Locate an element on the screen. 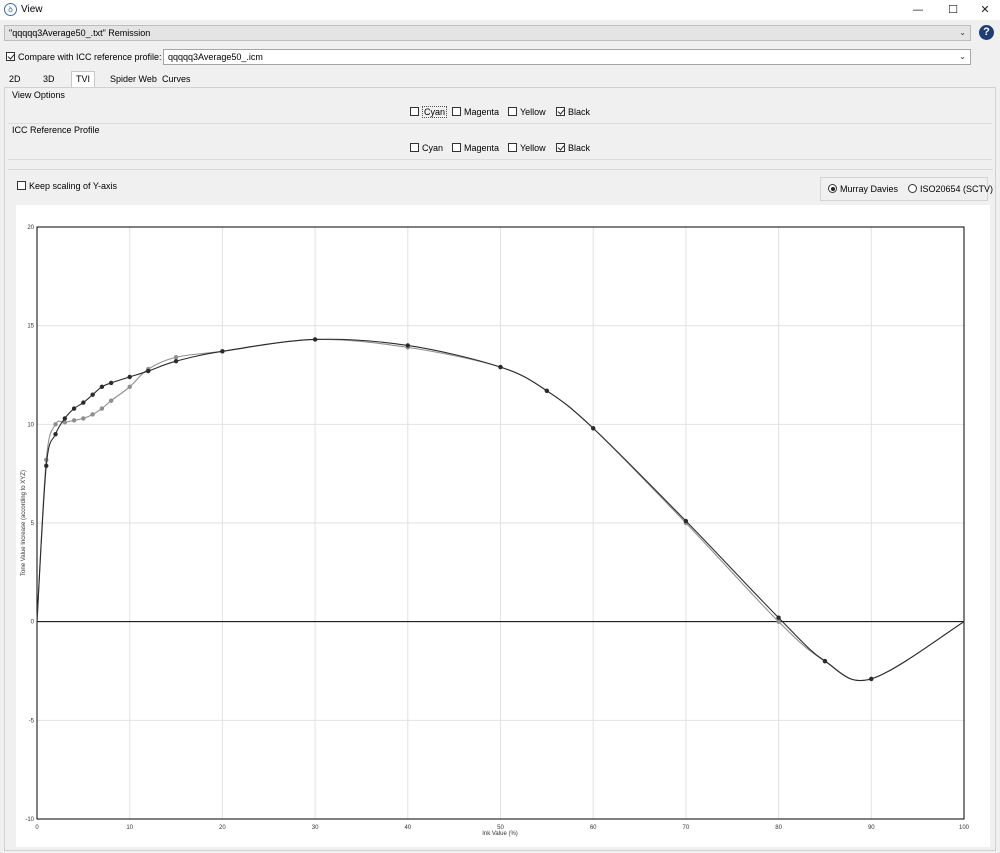 Image resolution: width=1000 pixels, height=853 pixels. iso20654-radio: ISO20654 (SCTV) is located at coordinates (950, 189).